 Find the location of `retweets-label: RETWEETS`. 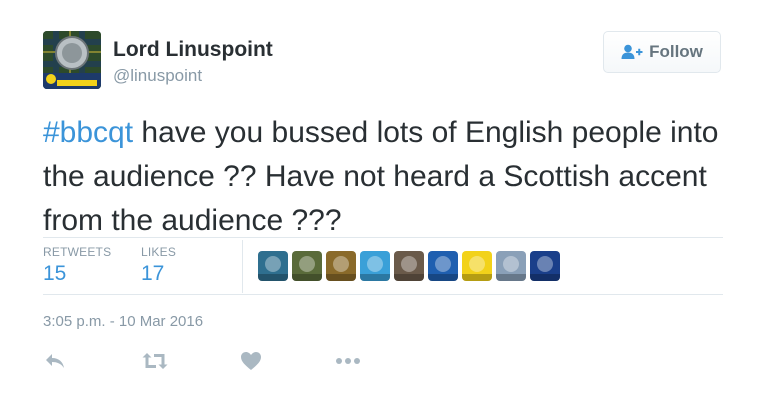

retweets-label: RETWEETS is located at coordinates (77, 252).